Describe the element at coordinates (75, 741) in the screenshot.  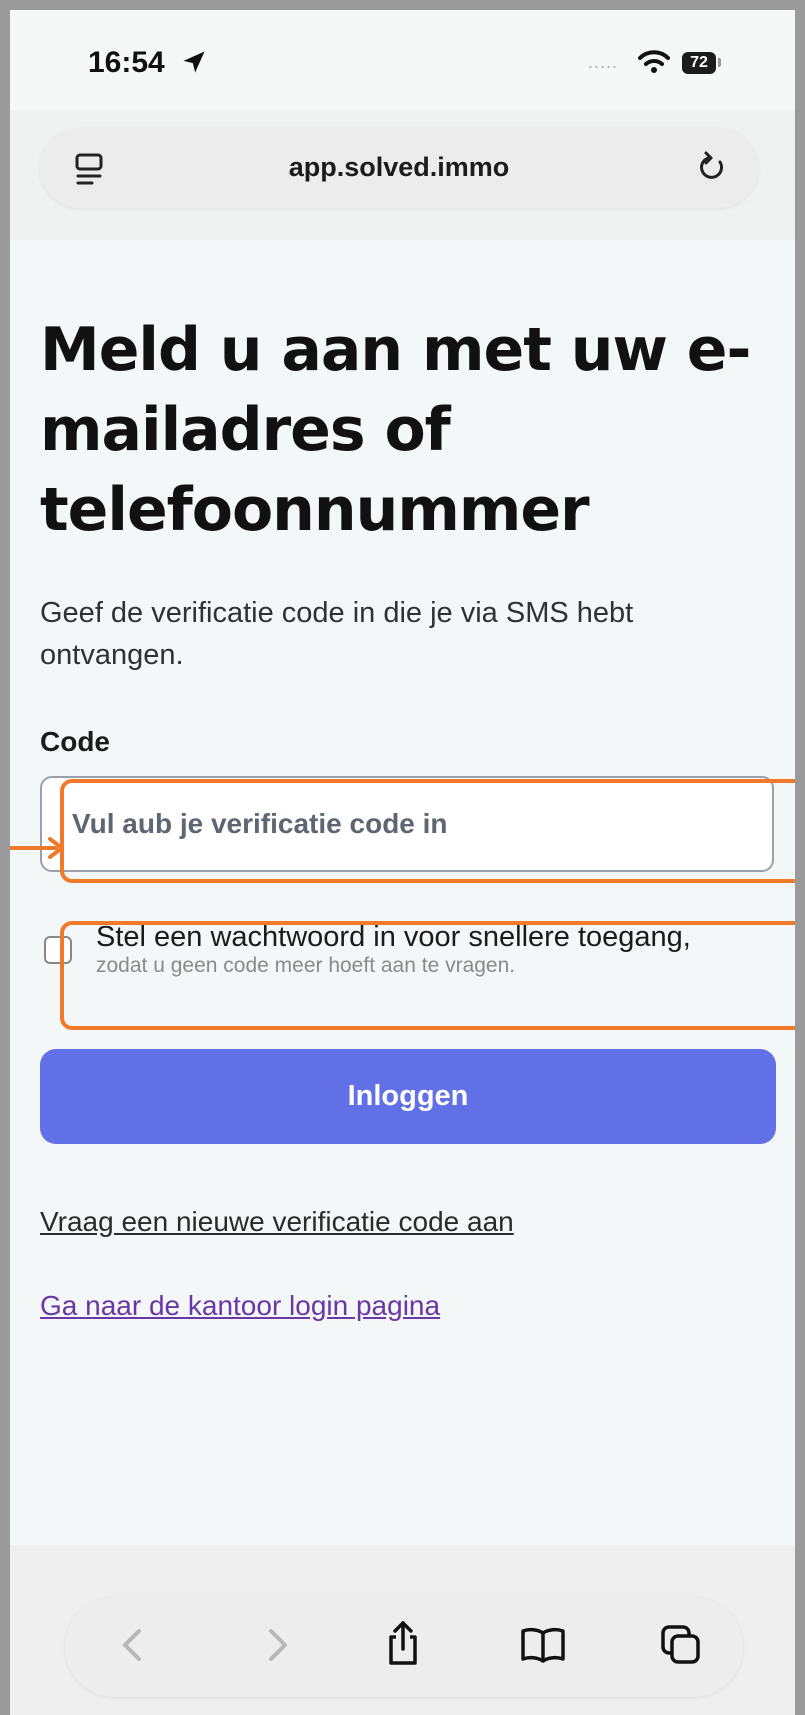
I see `code-label: Code` at that location.